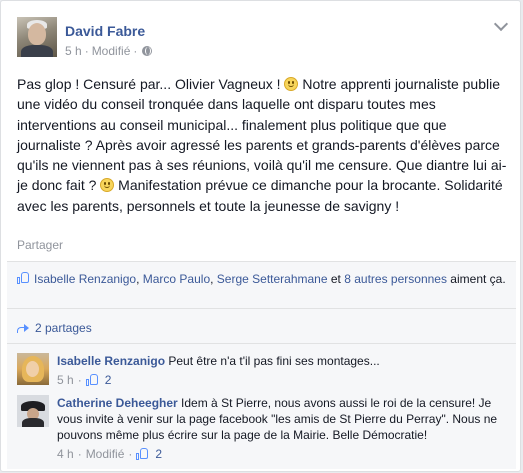 This screenshot has width=523, height=473. Describe the element at coordinates (336, 279) in the screenshot. I see `likes-and: et` at that location.